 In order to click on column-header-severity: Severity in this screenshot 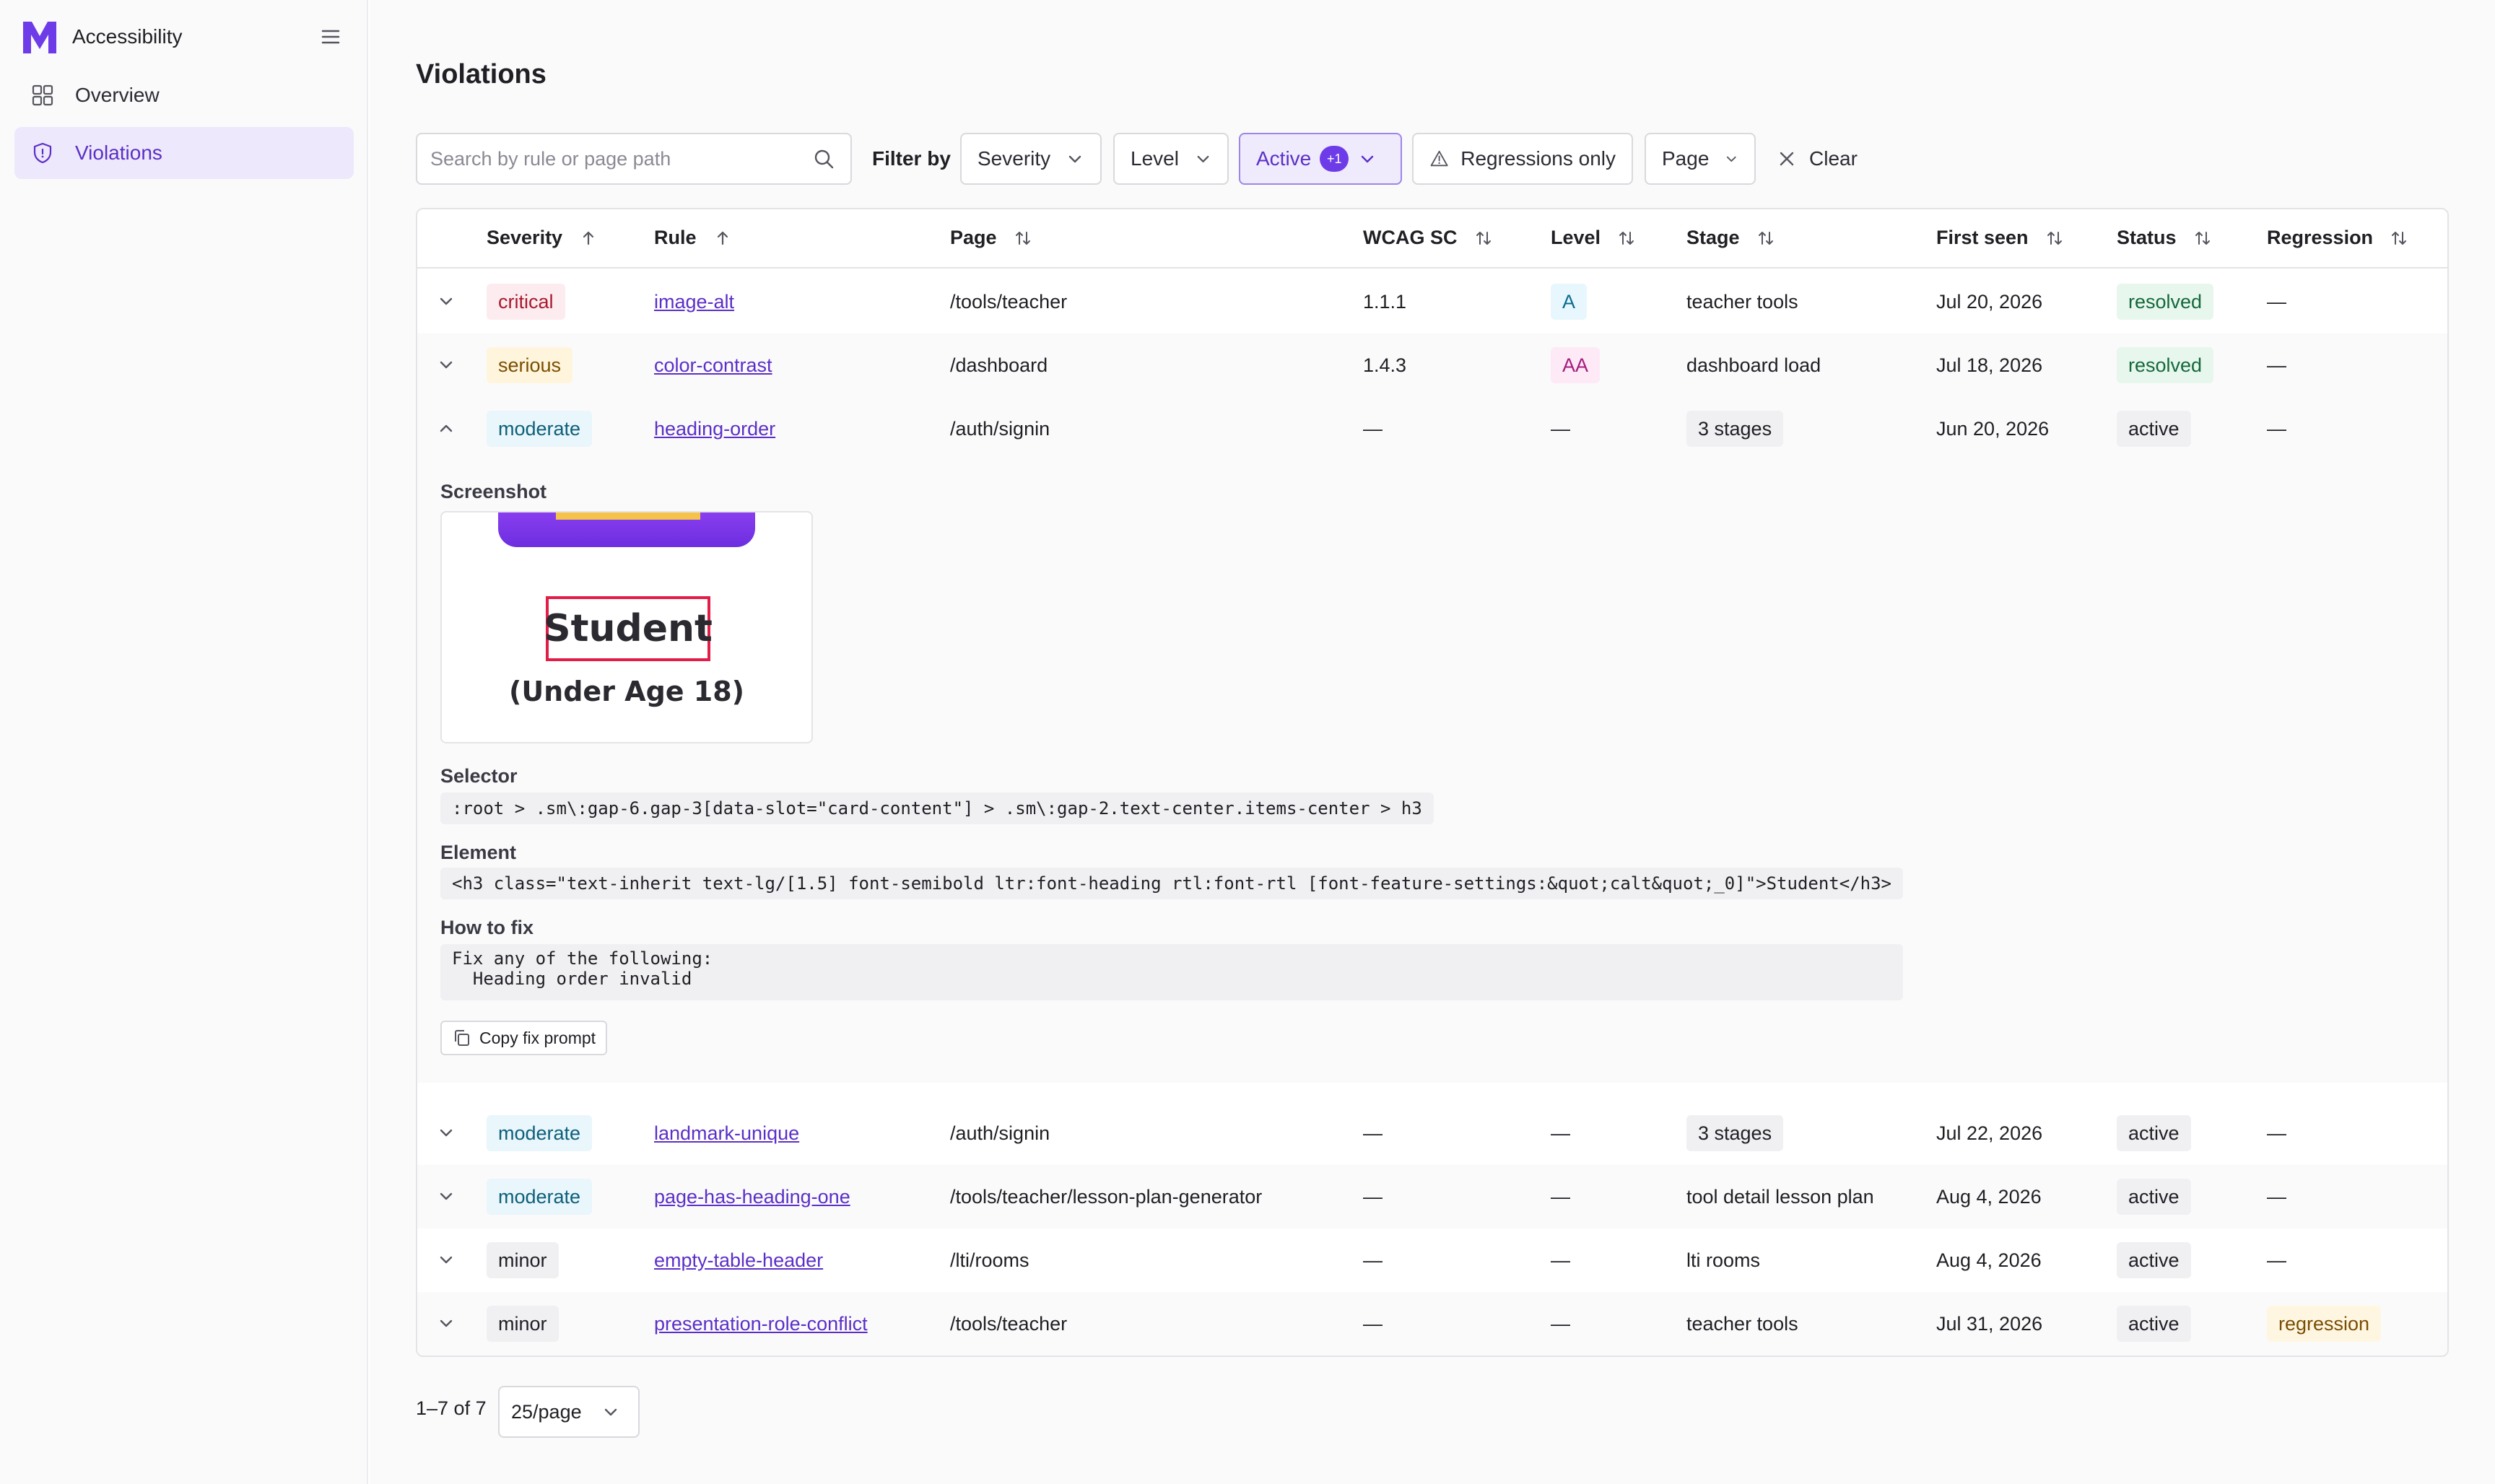, I will do `click(542, 238)`.